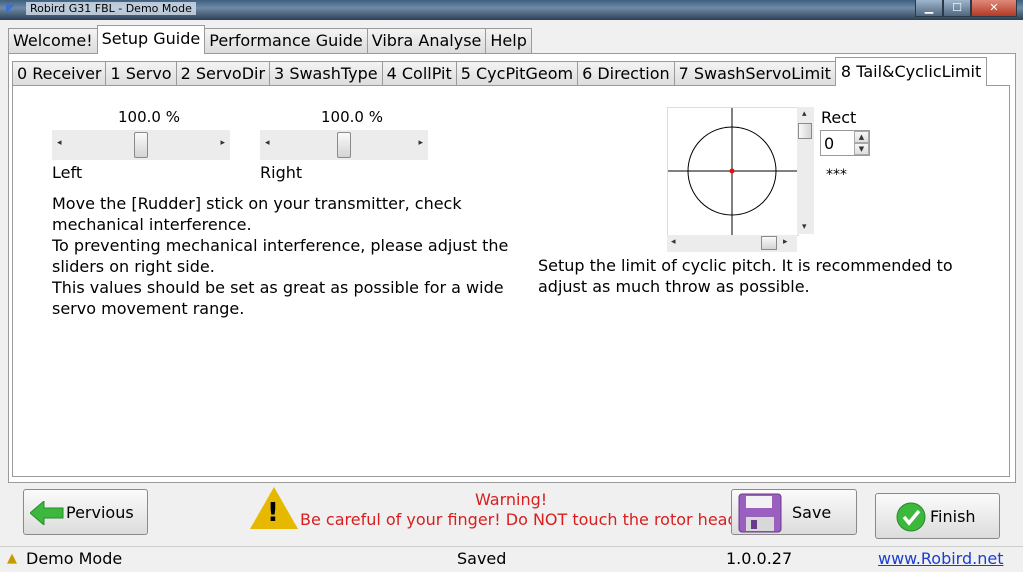 The image size is (1023, 572). What do you see at coordinates (511, 10) in the screenshot?
I see `title-bar: ◤ Robird G31 FBL - Demo Mode ▁ ☐ ✕` at bounding box center [511, 10].